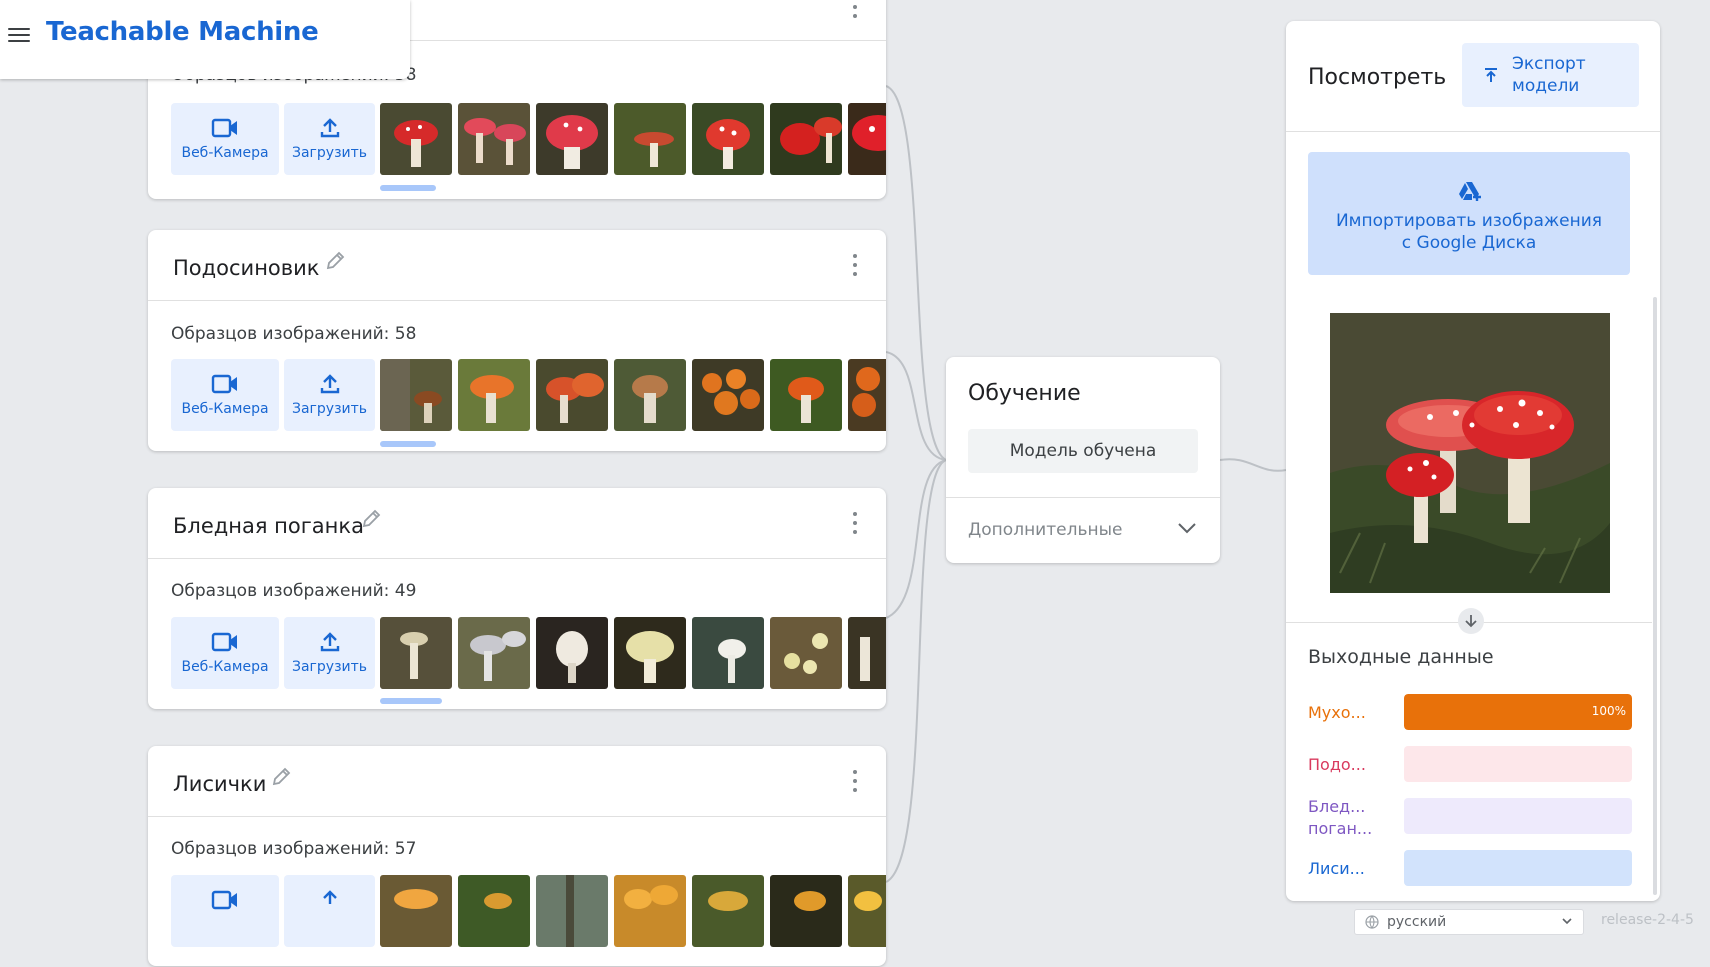  What do you see at coordinates (1518, 712) in the screenshot?
I see `confidence-bar: 100%` at bounding box center [1518, 712].